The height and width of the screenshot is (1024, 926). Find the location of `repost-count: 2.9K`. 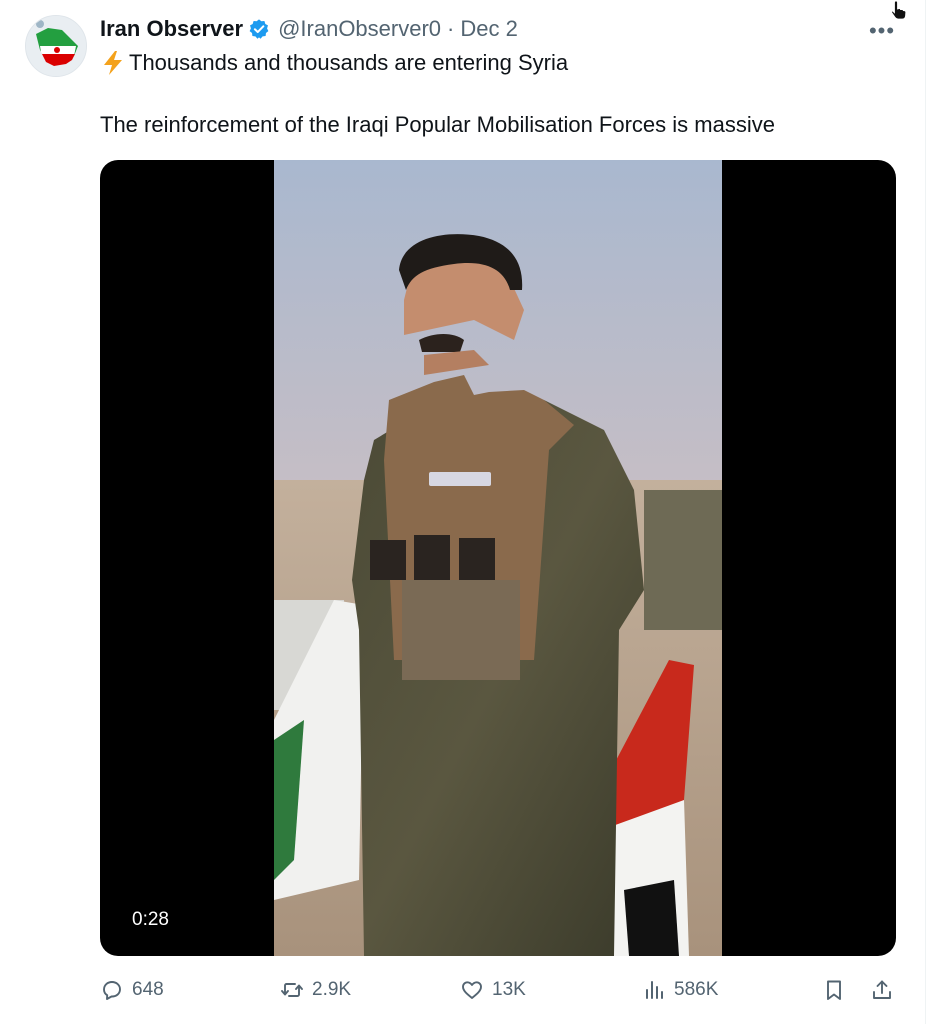

repost-count: 2.9K is located at coordinates (332, 989).